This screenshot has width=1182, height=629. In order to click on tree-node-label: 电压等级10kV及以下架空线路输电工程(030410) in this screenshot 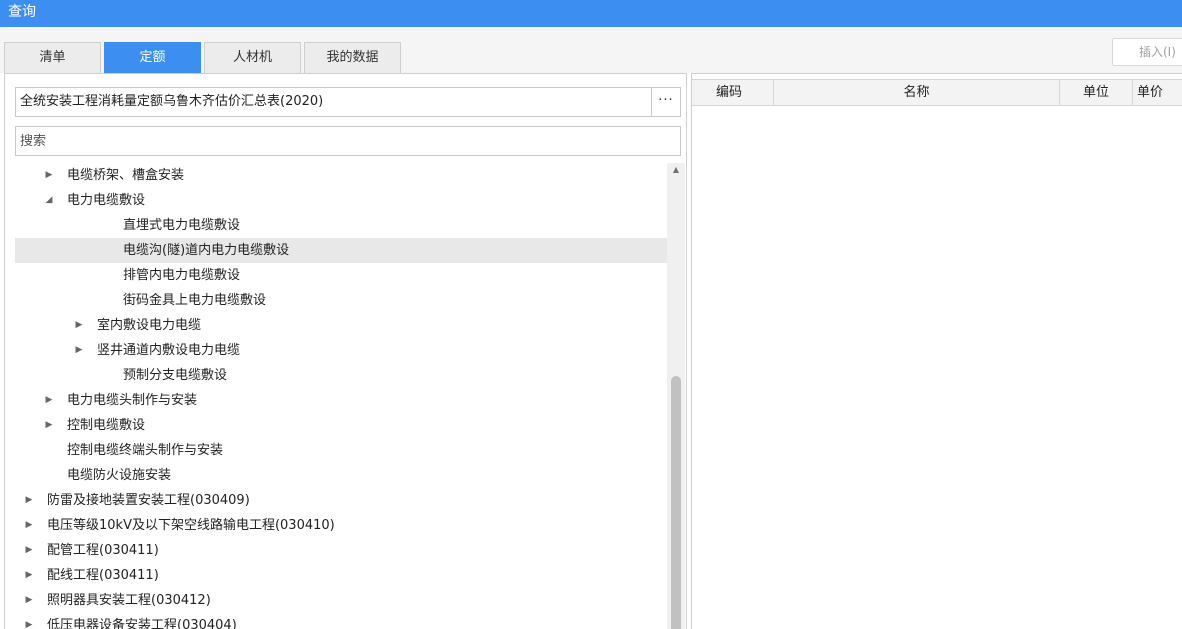, I will do `click(191, 525)`.